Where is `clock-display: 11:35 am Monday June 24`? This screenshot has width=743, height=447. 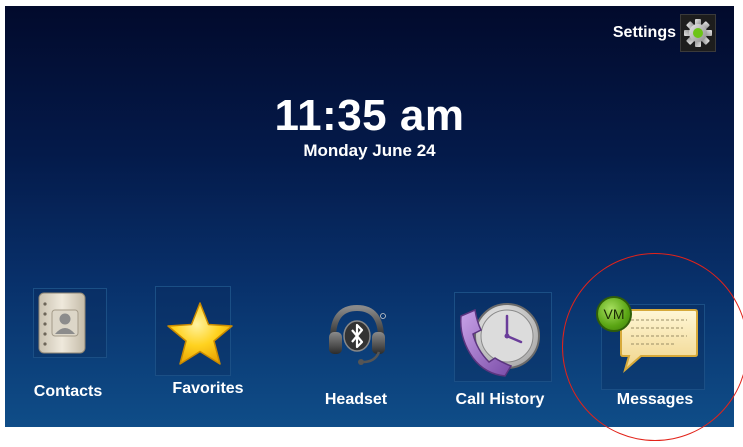 clock-display: 11:35 am Monday June 24 is located at coordinates (369, 127).